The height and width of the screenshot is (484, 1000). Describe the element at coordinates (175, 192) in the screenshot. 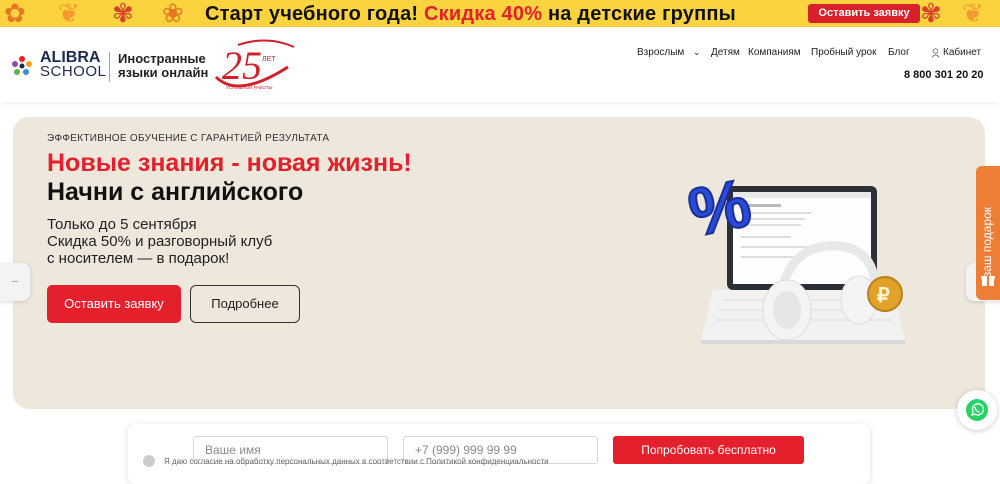

I see `hero-title: Начни с английского` at that location.